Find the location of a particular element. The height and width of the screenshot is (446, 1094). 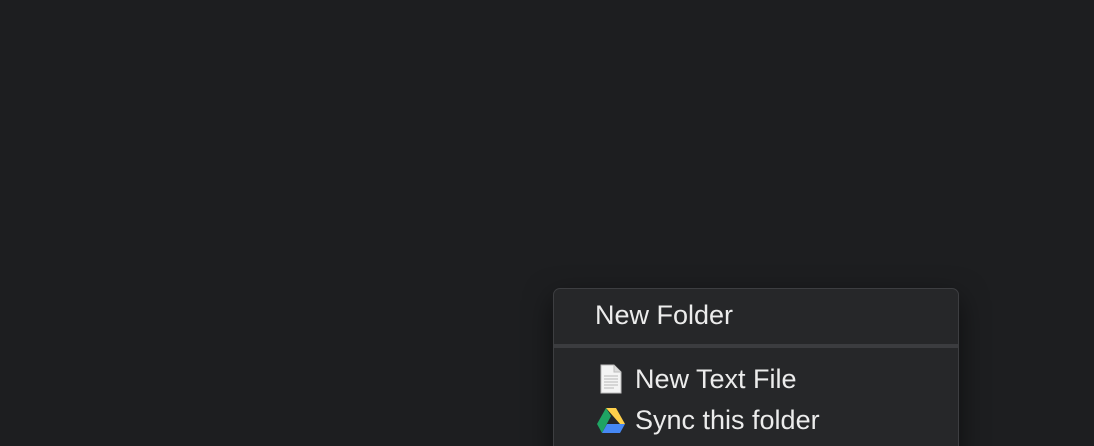

menu-item-new-folder: New Folder is located at coordinates (756, 315).